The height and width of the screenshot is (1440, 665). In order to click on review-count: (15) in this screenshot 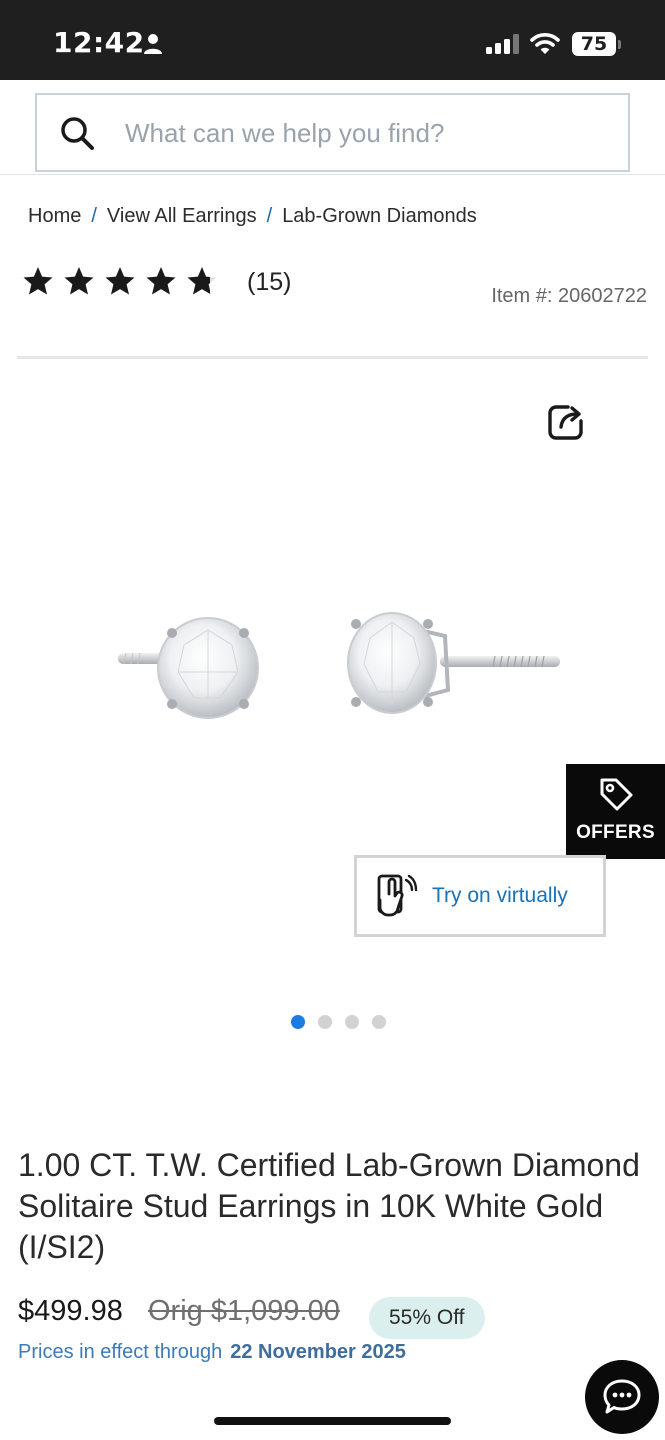, I will do `click(269, 282)`.